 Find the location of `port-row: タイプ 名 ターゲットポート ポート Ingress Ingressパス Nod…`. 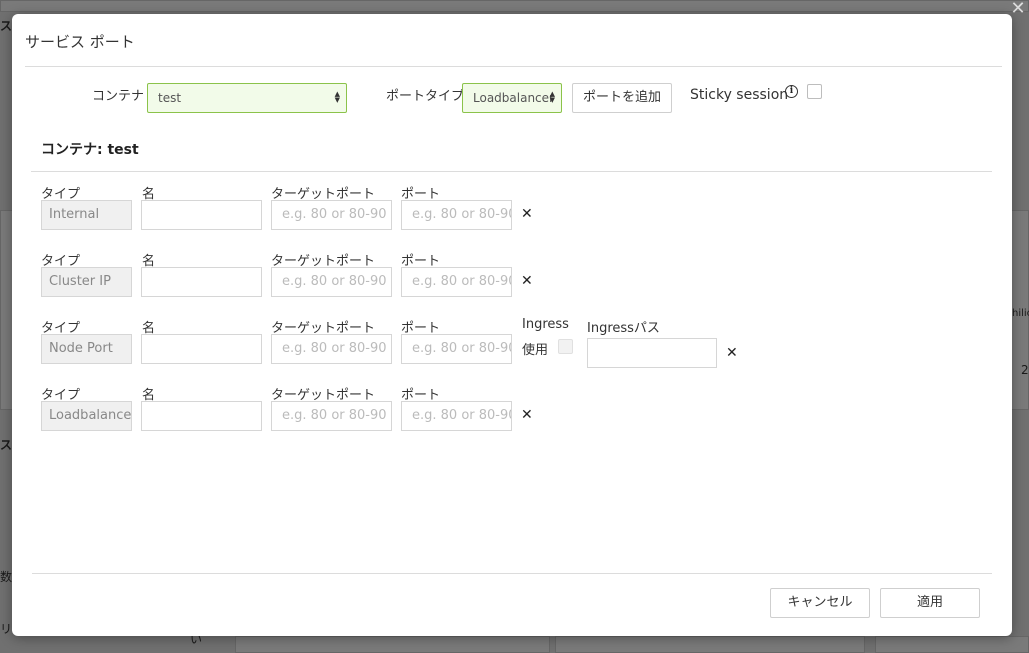

port-row: タイプ 名 ターゲットポート ポート Ingress Ingressパス Nod… is located at coordinates (521, 348).